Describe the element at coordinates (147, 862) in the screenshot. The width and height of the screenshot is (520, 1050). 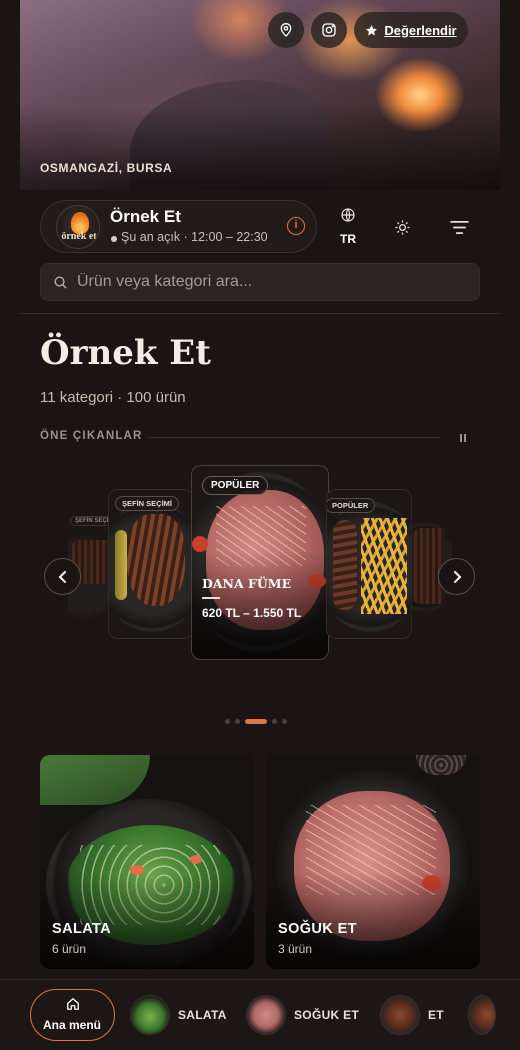
I see `category-card-salata: SALATA 6 ürün` at that location.